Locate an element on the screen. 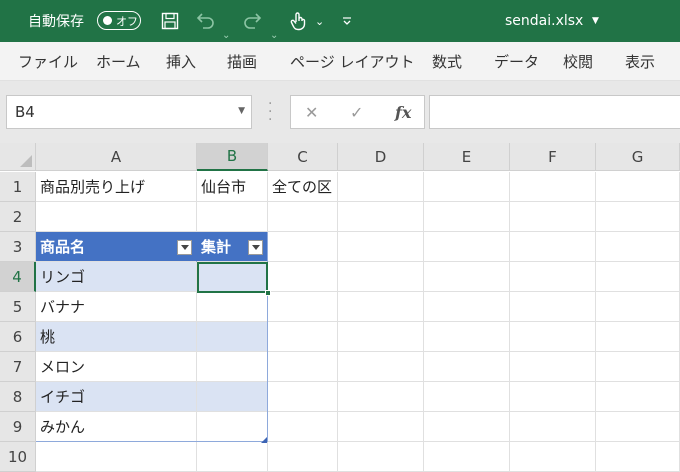  cell-c4 is located at coordinates (303, 277).